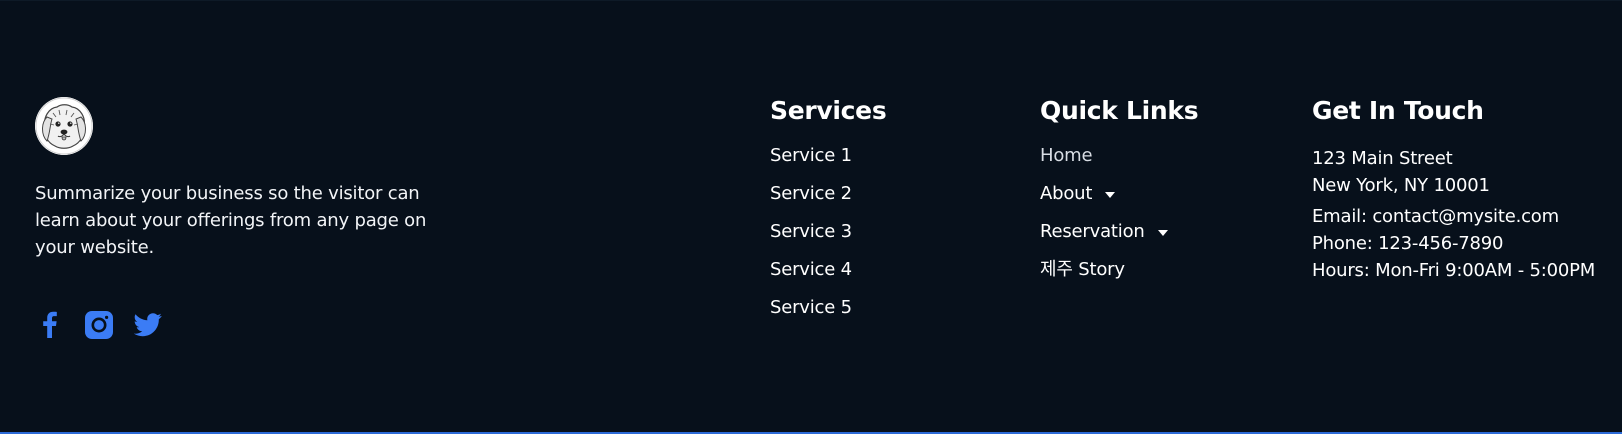 The width and height of the screenshot is (1622, 434). I want to click on quick-link-label: About, so click(1066, 193).